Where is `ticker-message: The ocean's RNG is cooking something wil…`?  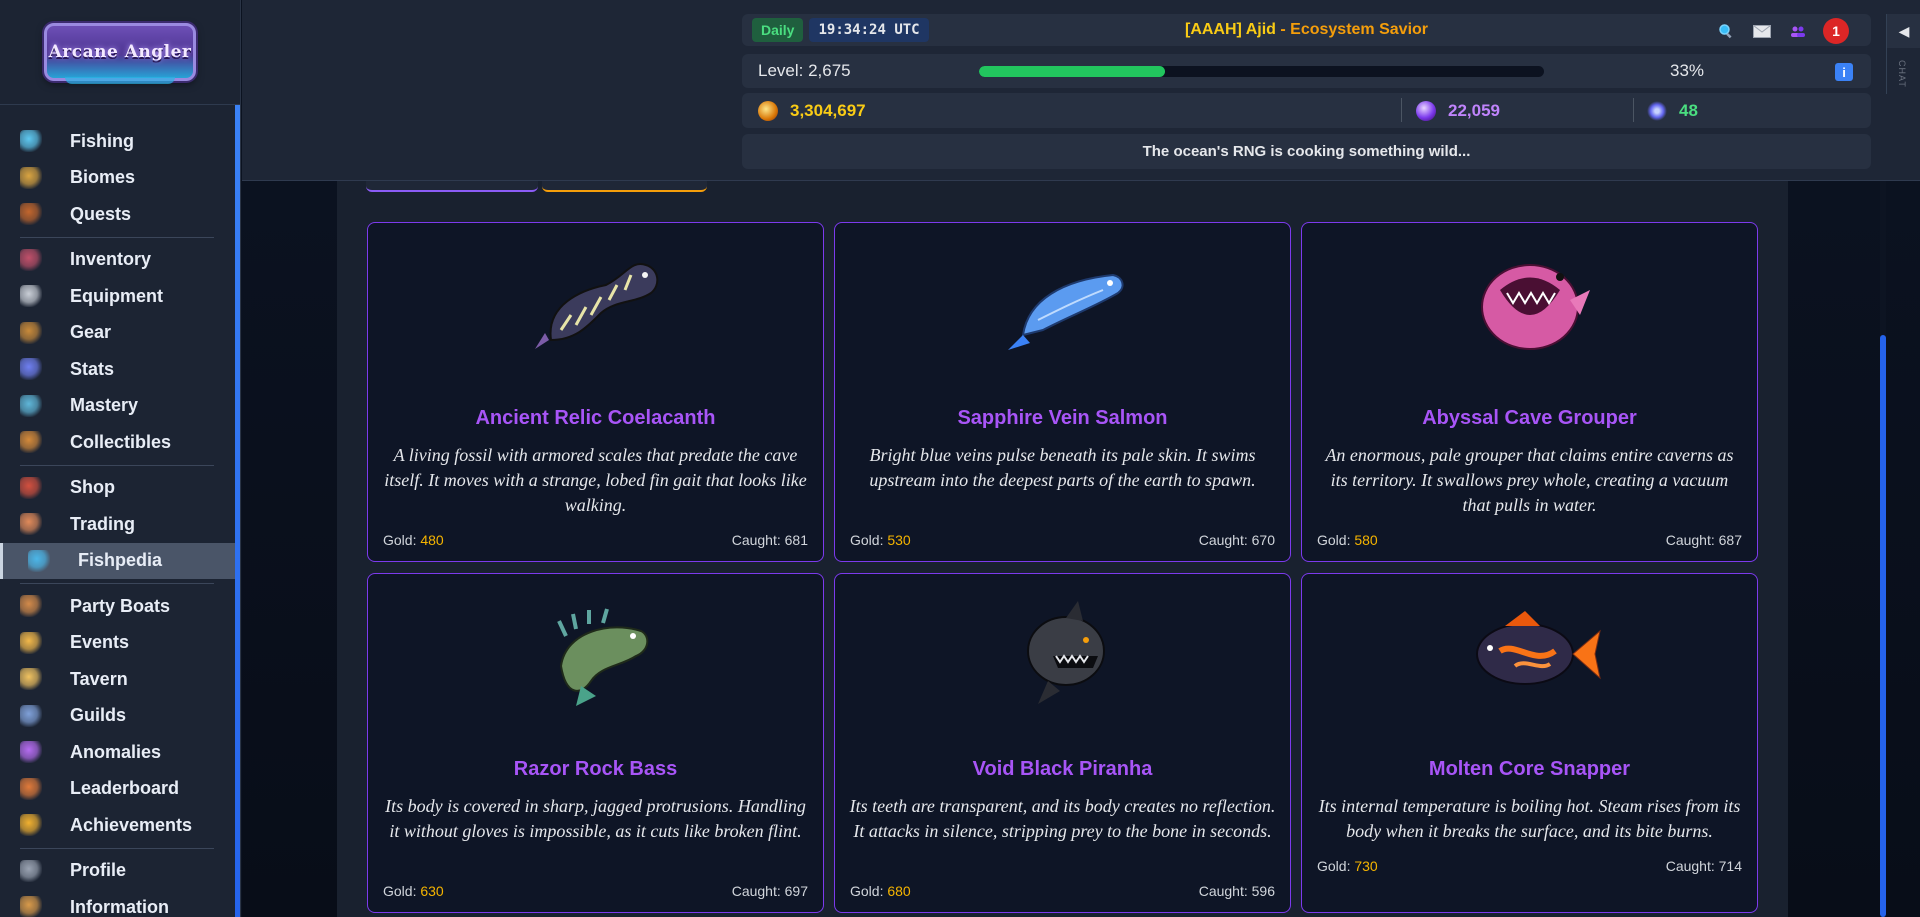 ticker-message: The ocean's RNG is cooking something wil… is located at coordinates (1306, 151).